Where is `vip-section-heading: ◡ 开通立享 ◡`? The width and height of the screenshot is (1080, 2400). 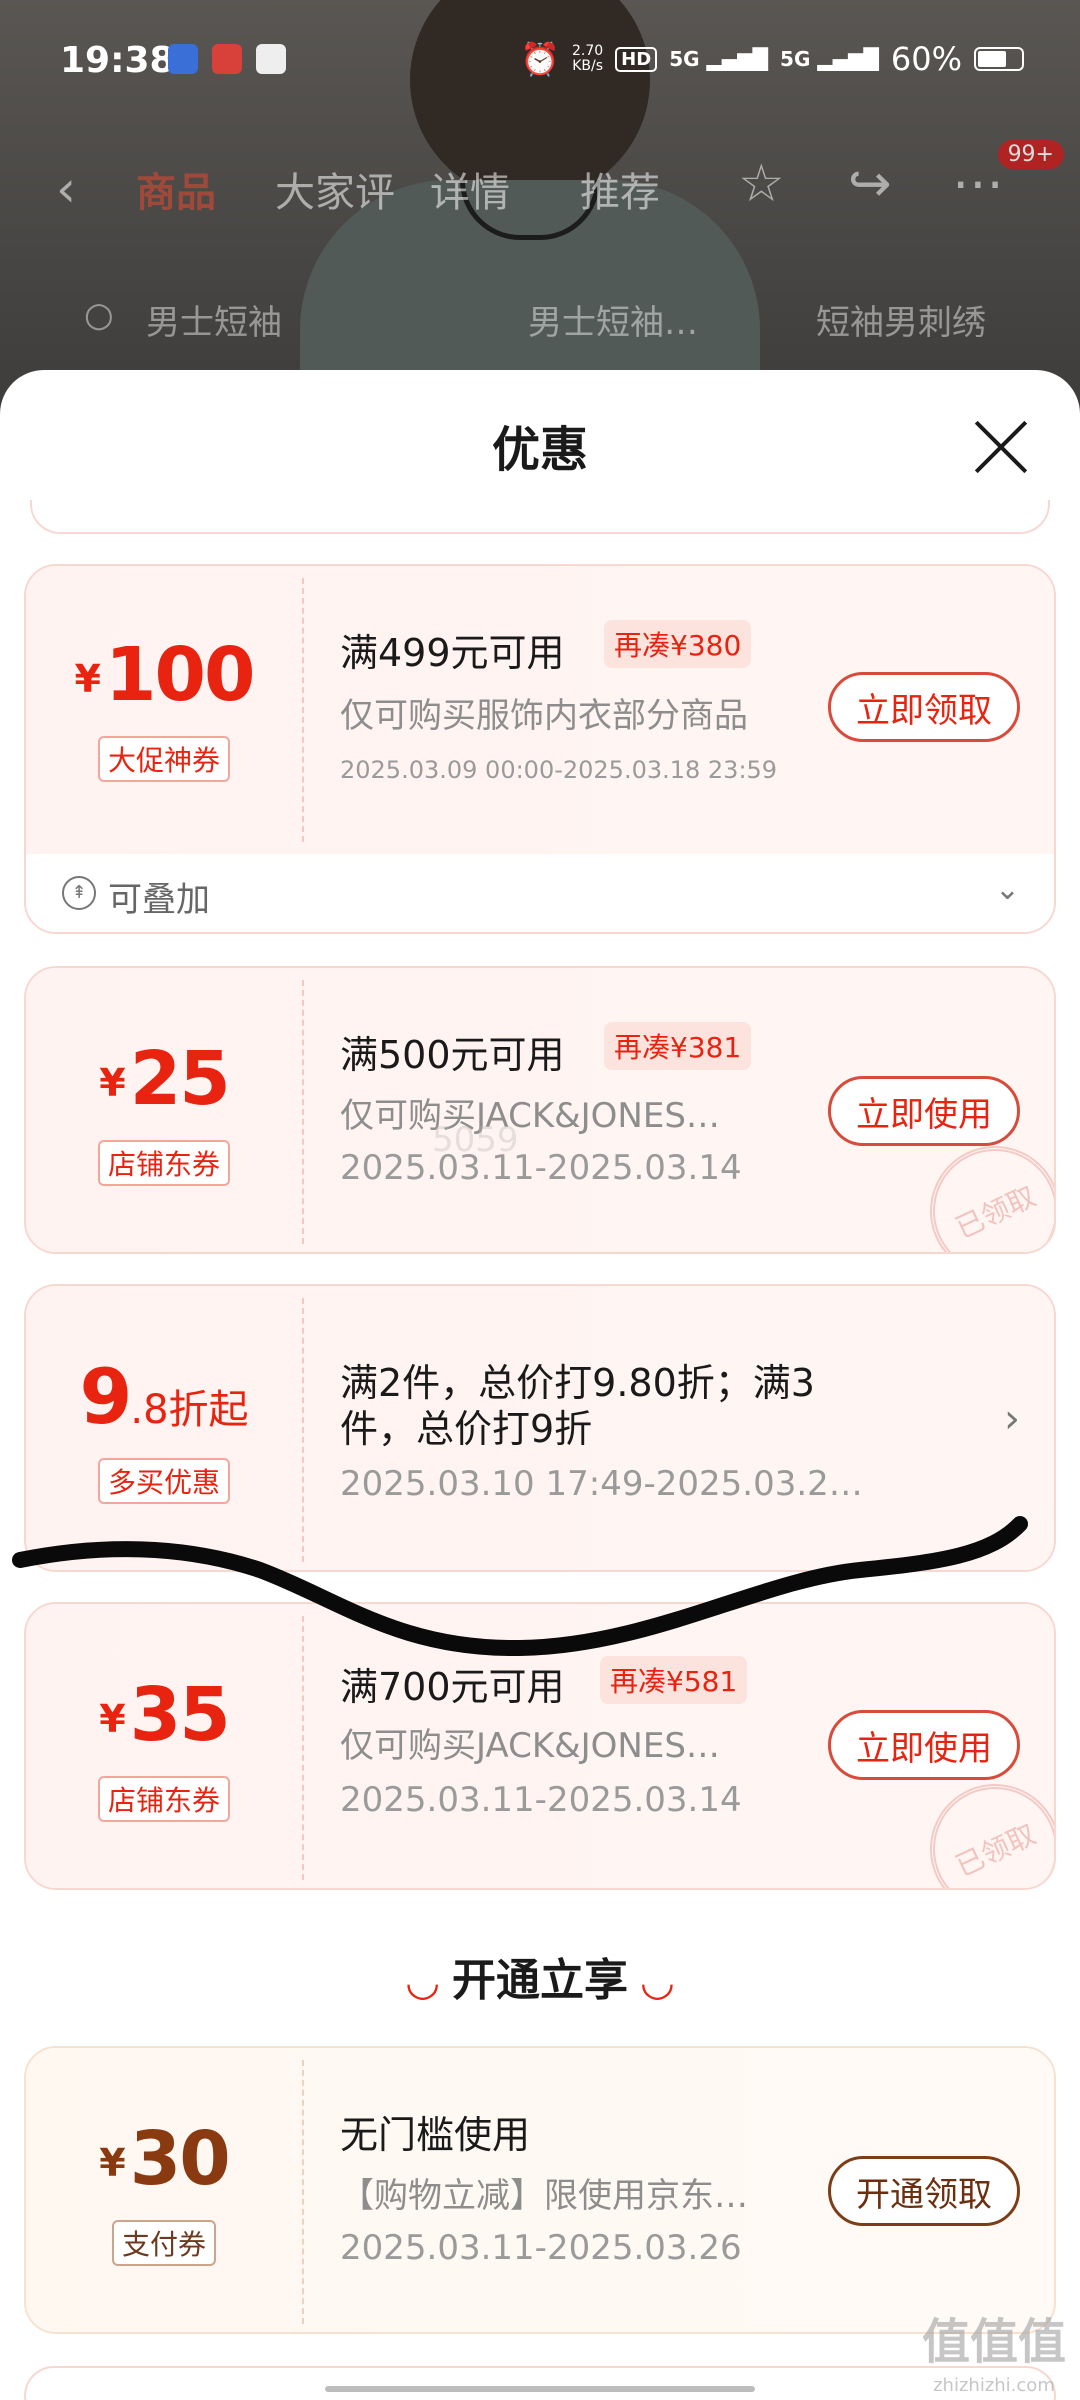
vip-section-heading: ◡ 开通立享 ◡ is located at coordinates (540, 1976).